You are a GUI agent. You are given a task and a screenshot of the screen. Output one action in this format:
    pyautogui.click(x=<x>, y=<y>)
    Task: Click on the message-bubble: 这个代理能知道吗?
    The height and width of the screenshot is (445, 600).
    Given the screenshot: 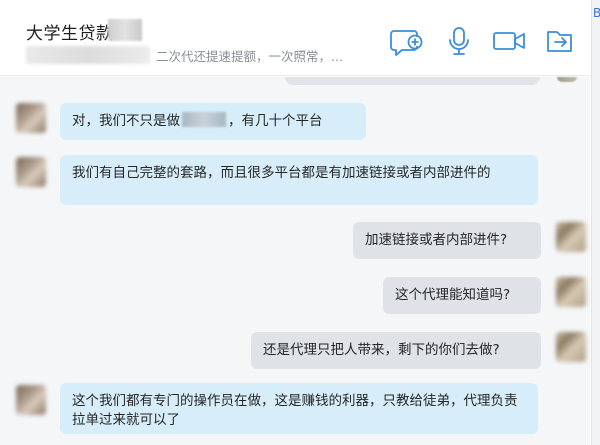 What is the action you would take?
    pyautogui.click(x=462, y=295)
    